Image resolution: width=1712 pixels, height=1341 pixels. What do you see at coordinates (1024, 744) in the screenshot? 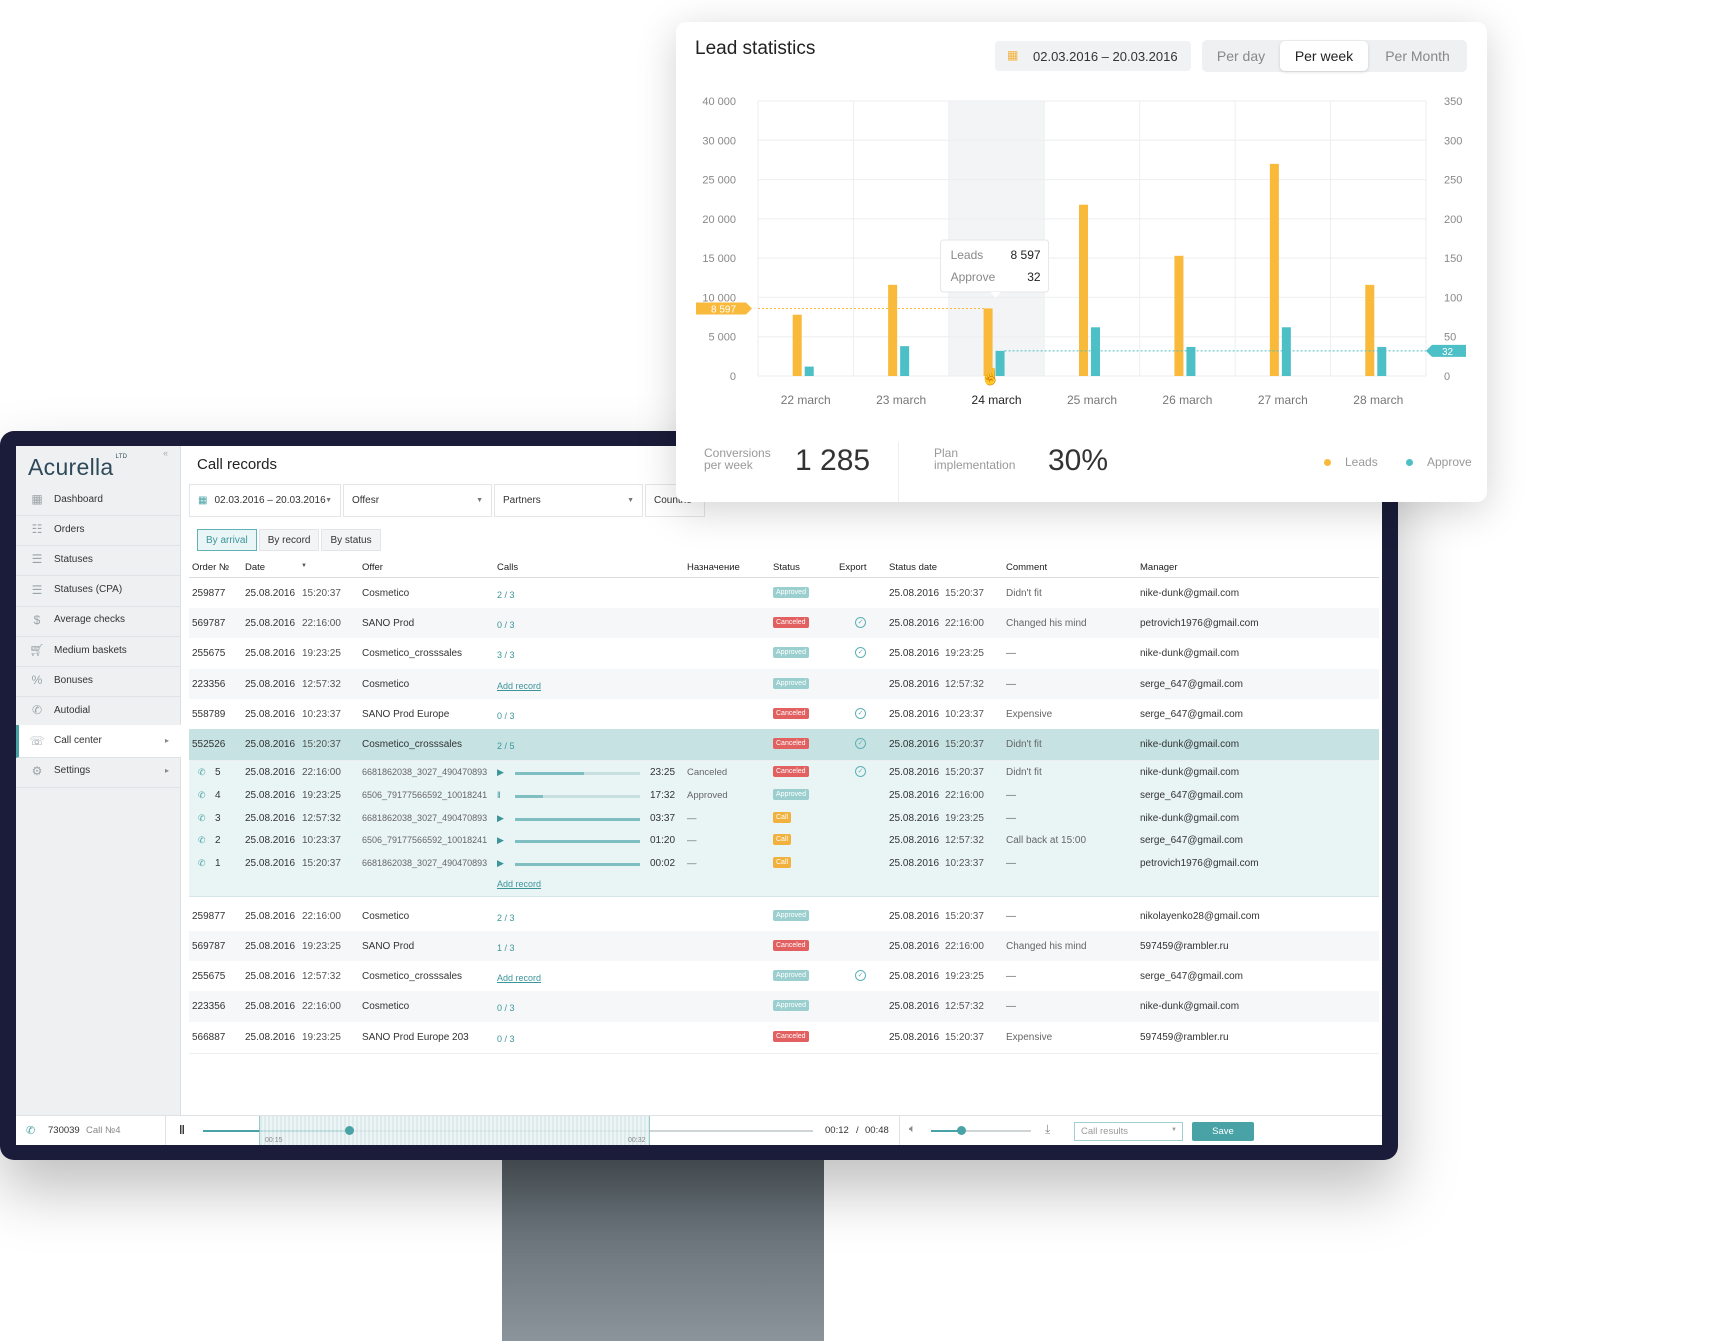
I see `comment: Didn't fit` at bounding box center [1024, 744].